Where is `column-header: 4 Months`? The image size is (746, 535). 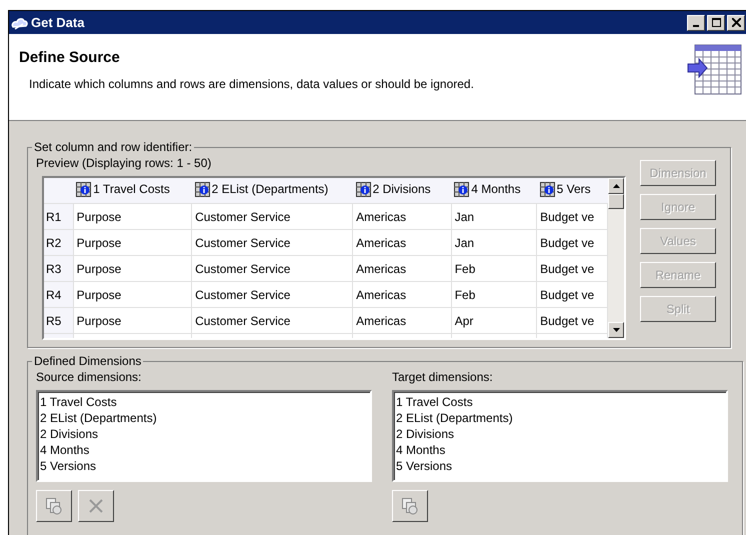 column-header: 4 Months is located at coordinates (494, 191).